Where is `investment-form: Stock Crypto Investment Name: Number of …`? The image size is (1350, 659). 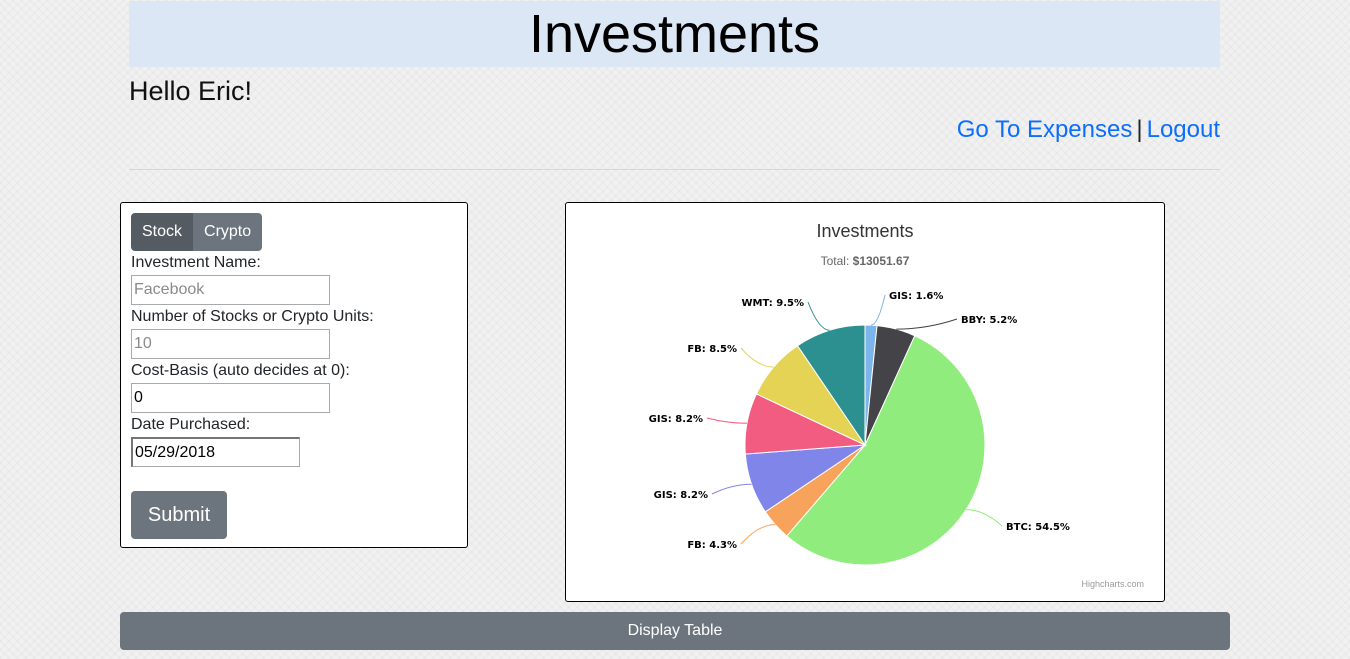 investment-form: Stock Crypto Investment Name: Number of … is located at coordinates (294, 375).